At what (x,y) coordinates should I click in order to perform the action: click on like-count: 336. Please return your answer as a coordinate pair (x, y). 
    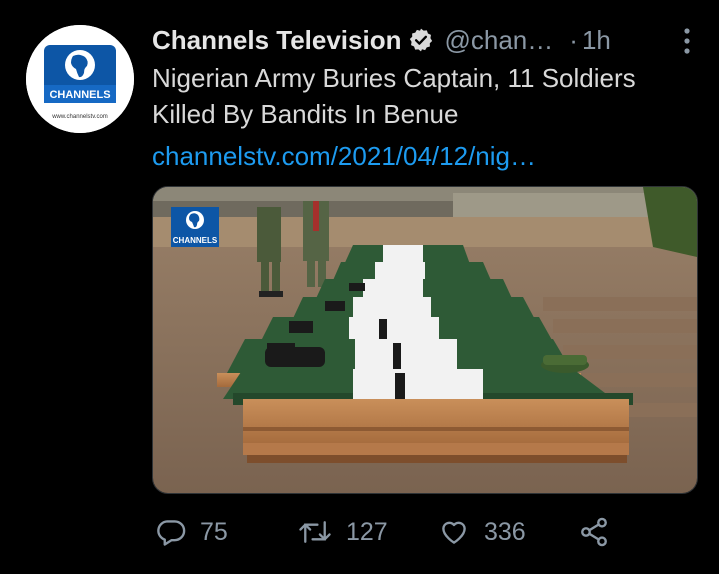
    Looking at the image, I should click on (505, 531).